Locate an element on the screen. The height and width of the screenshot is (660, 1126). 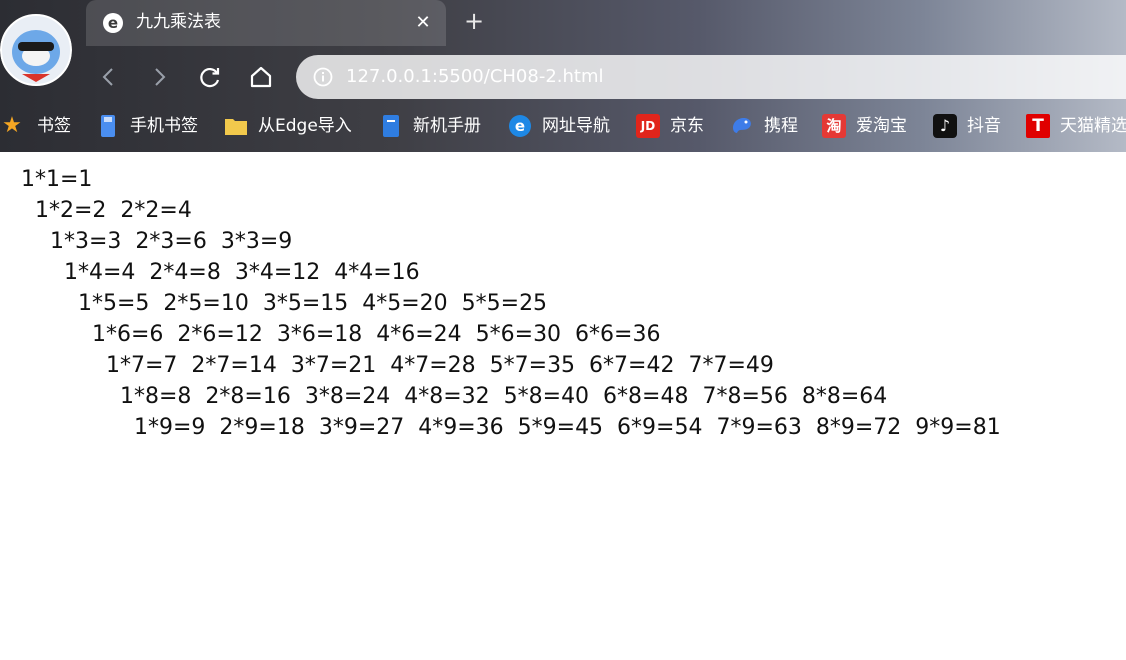
home-icon is located at coordinates (261, 77).